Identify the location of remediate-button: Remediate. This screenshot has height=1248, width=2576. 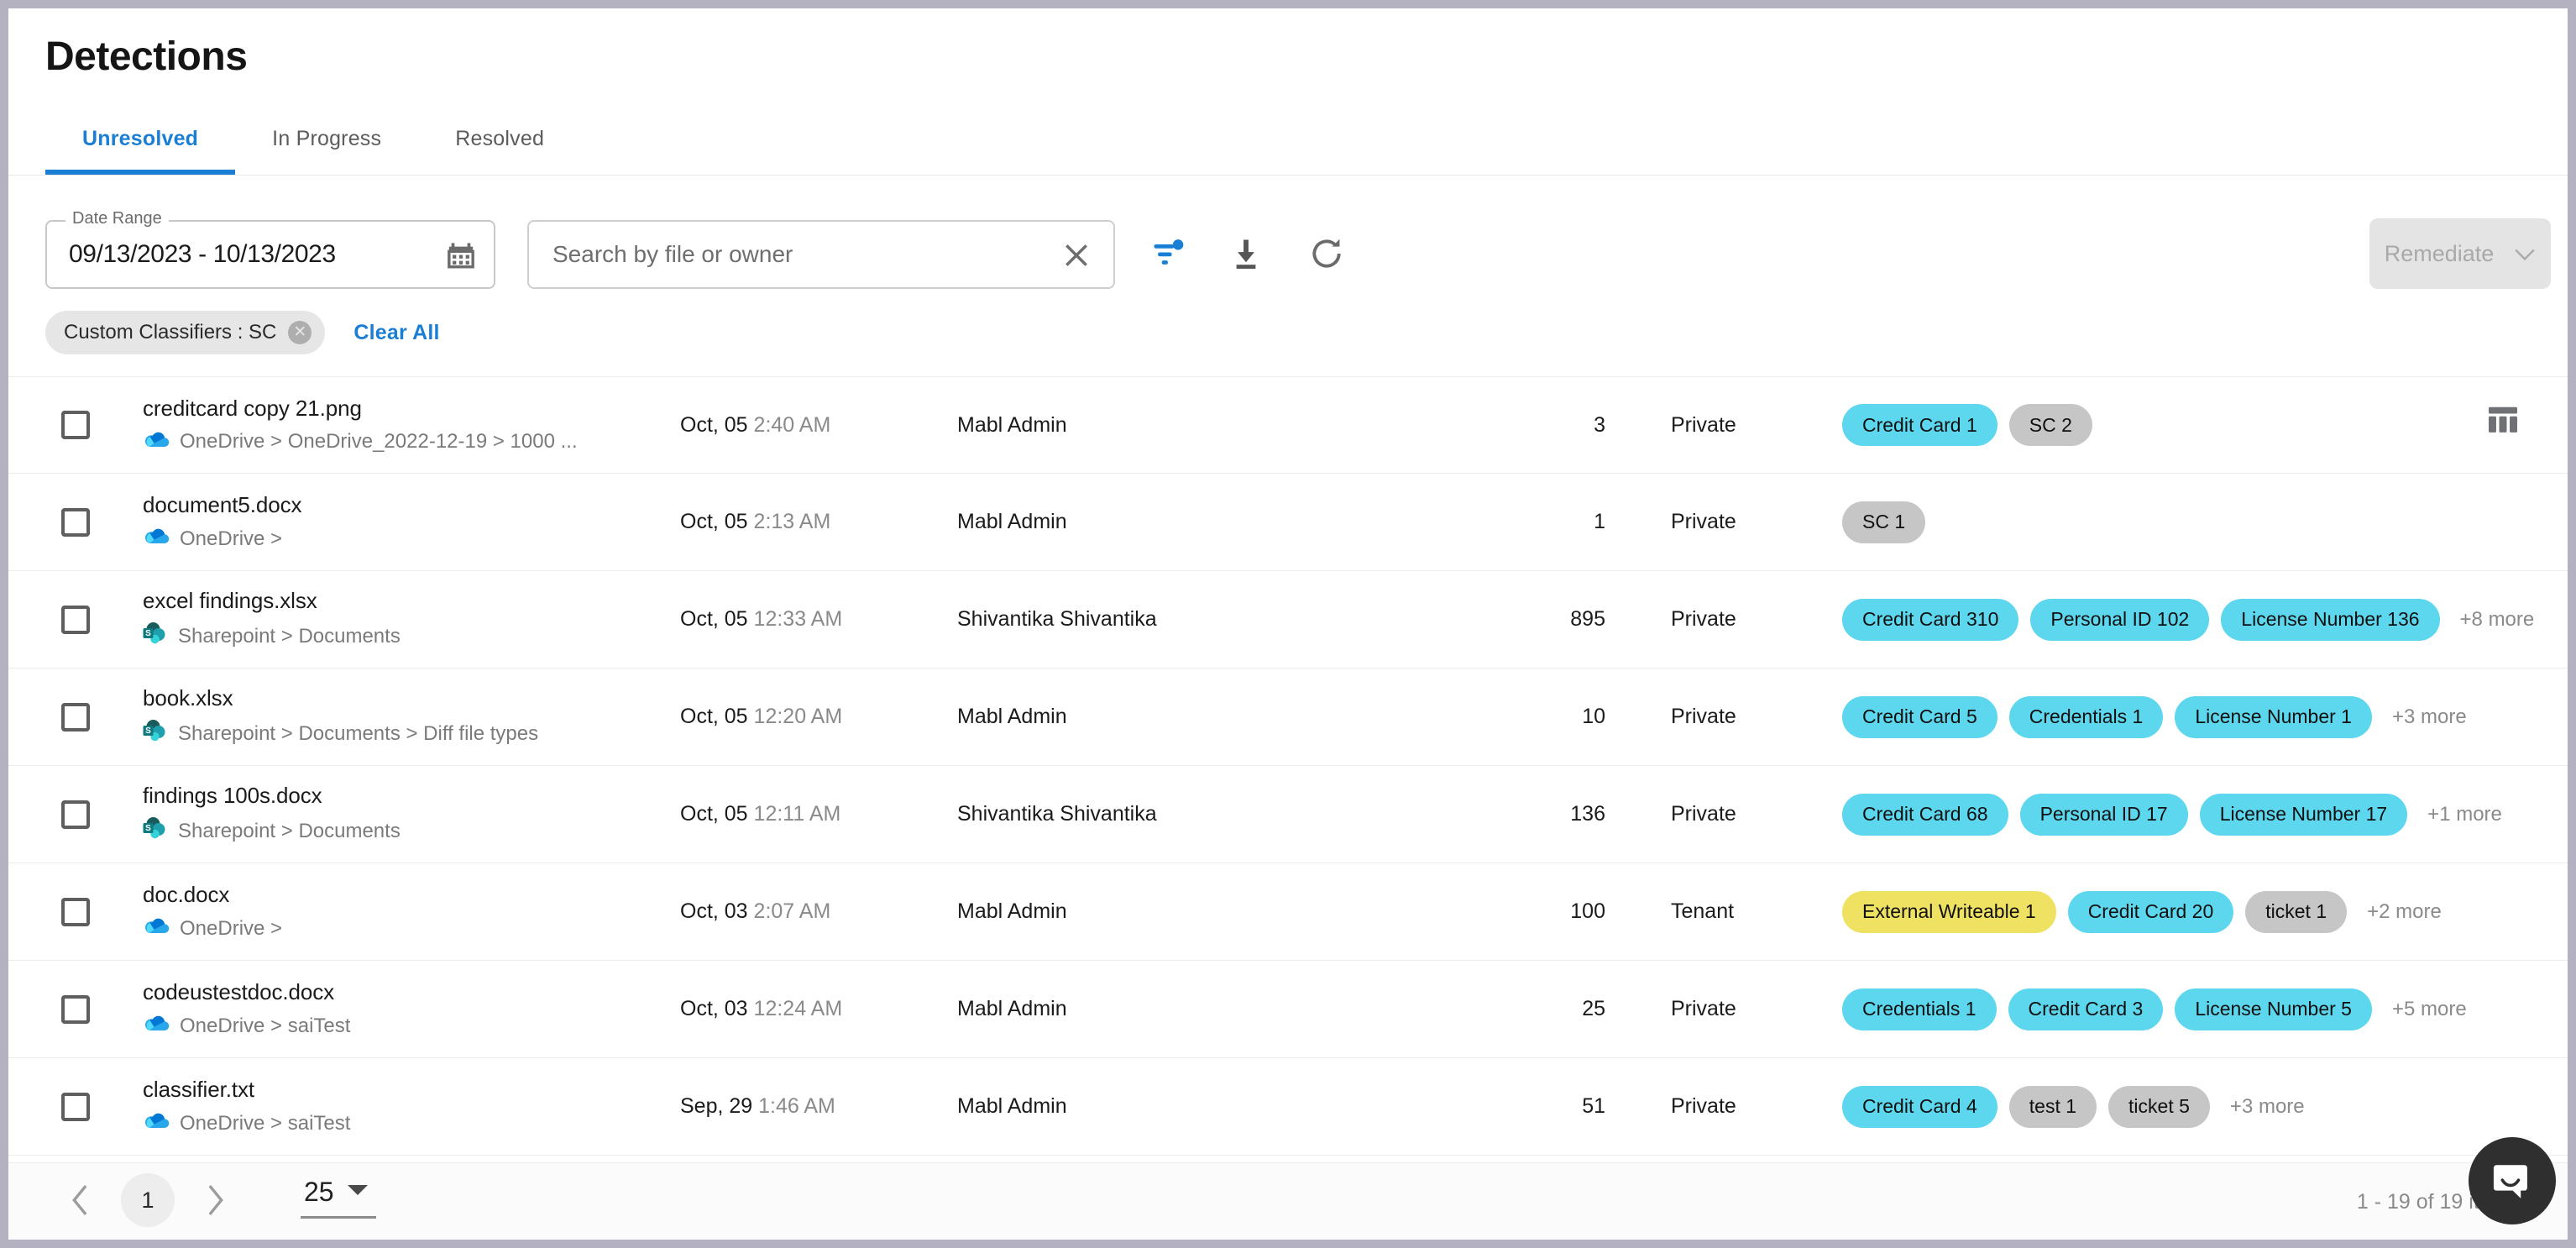
(2460, 253).